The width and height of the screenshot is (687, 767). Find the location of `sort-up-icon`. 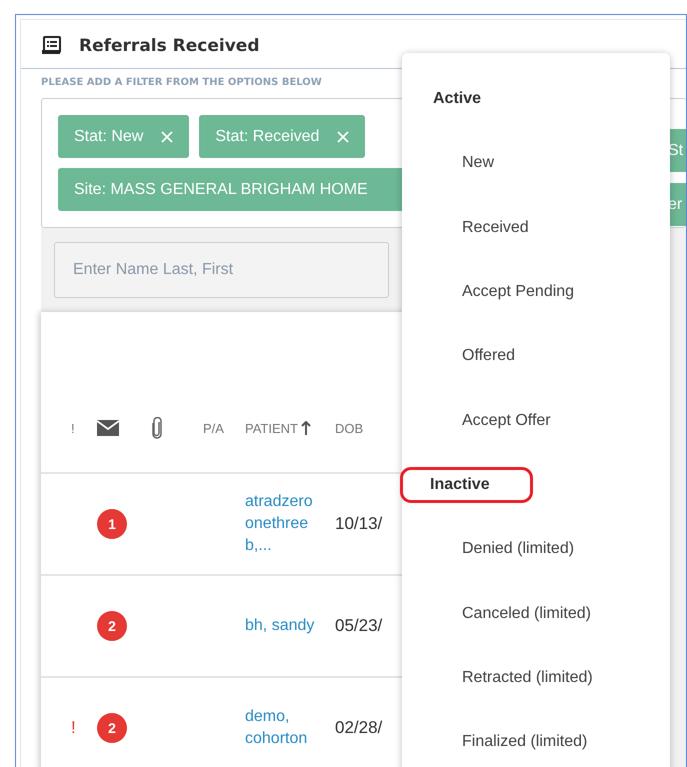

sort-up-icon is located at coordinates (305, 428).